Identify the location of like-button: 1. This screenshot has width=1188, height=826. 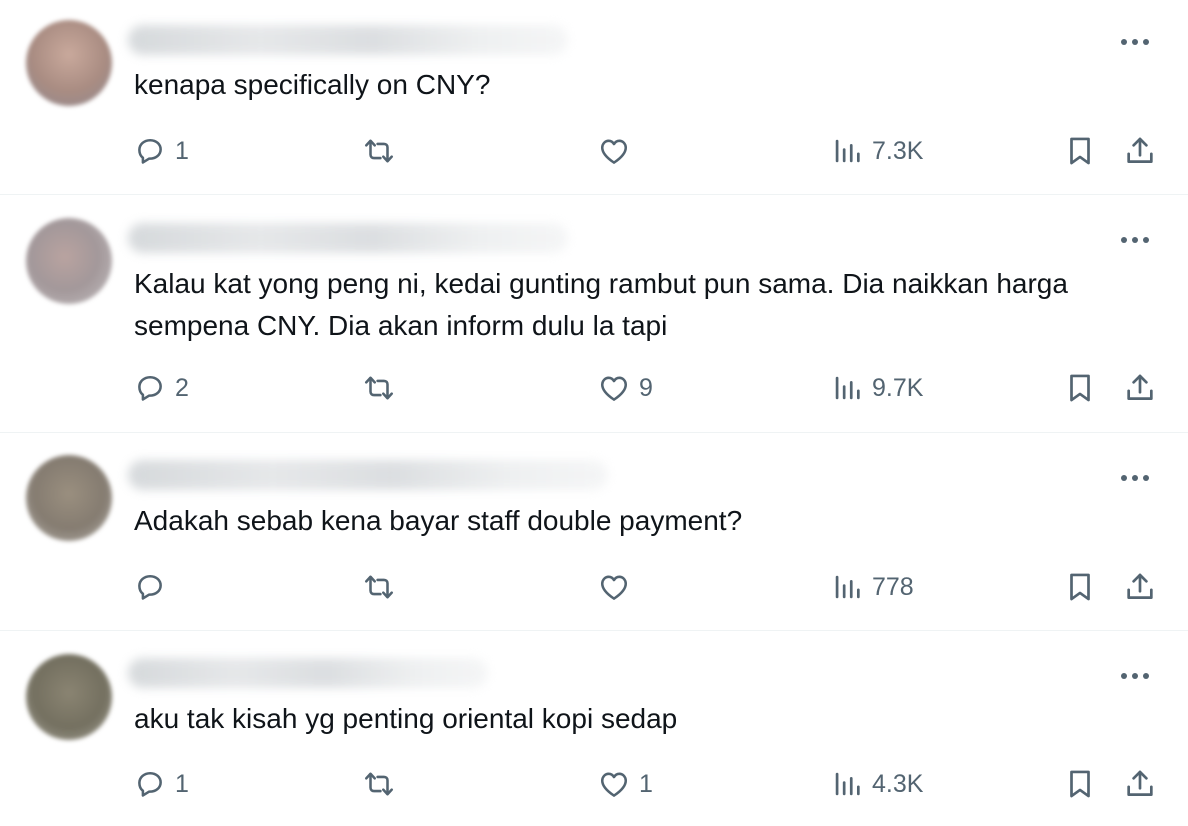
(625, 784).